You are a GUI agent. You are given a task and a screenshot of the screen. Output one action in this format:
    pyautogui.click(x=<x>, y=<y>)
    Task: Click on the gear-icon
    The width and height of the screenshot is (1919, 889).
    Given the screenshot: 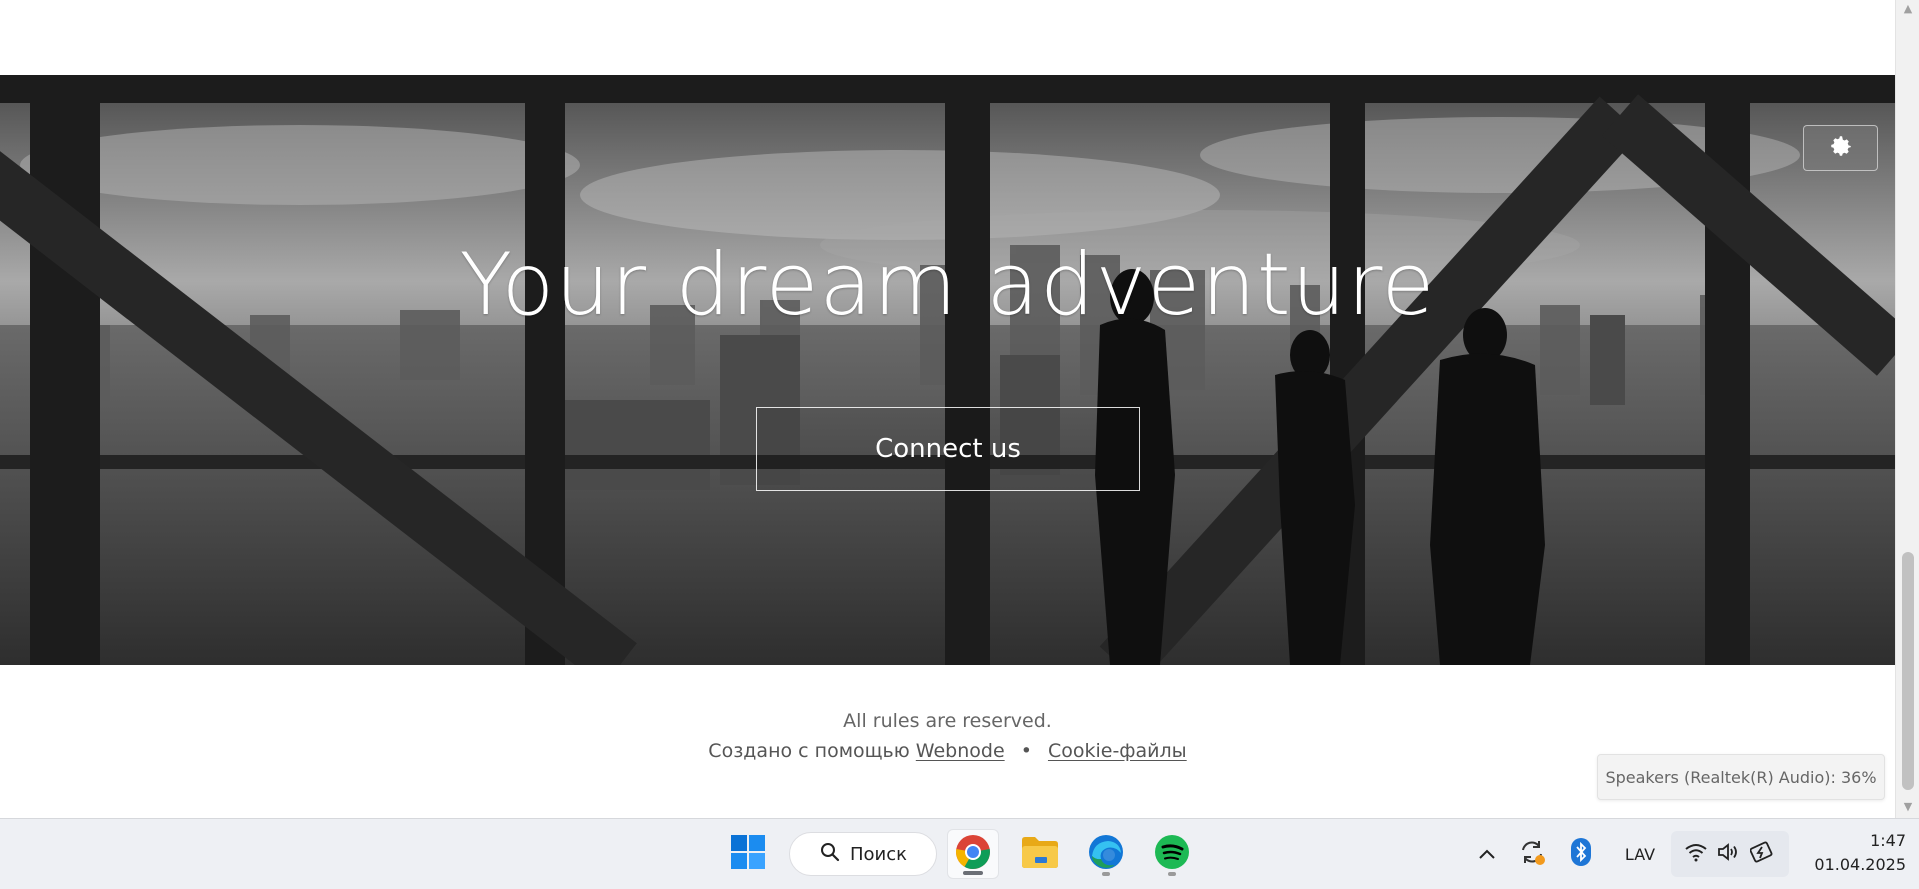 What is the action you would take?
    pyautogui.click(x=1841, y=148)
    